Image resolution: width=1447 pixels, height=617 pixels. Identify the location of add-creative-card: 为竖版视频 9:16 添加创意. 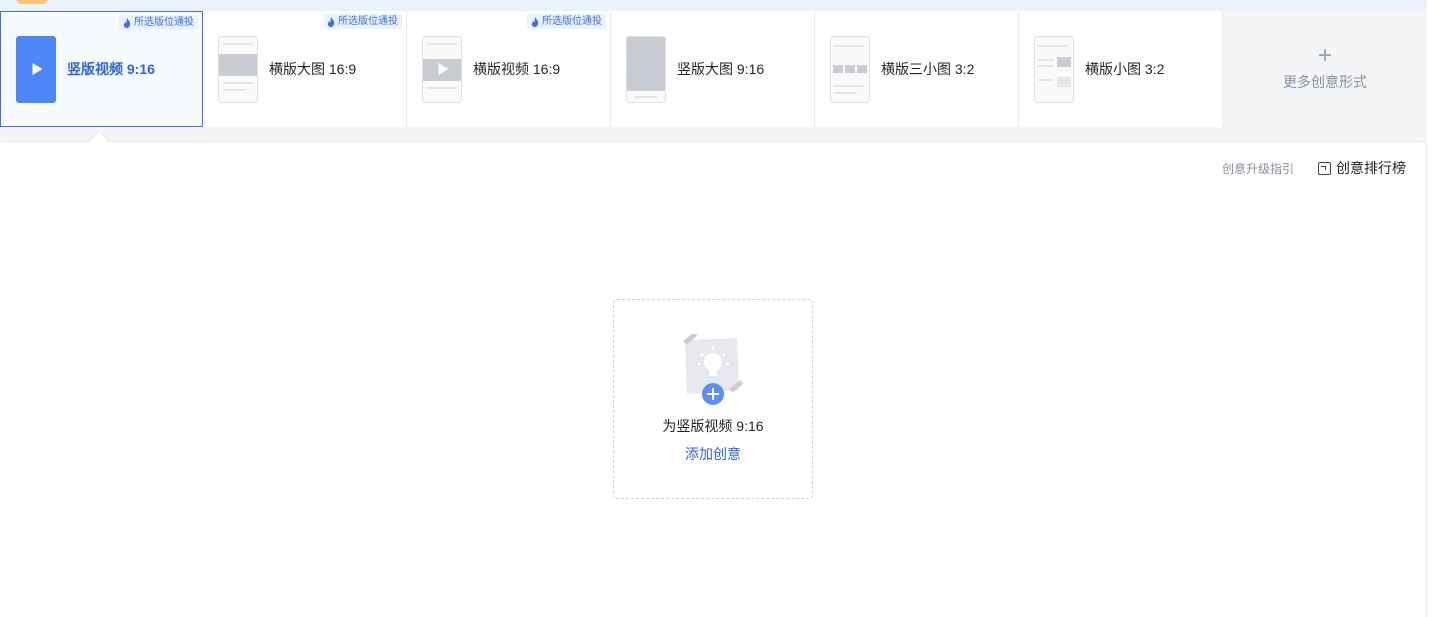
(713, 399).